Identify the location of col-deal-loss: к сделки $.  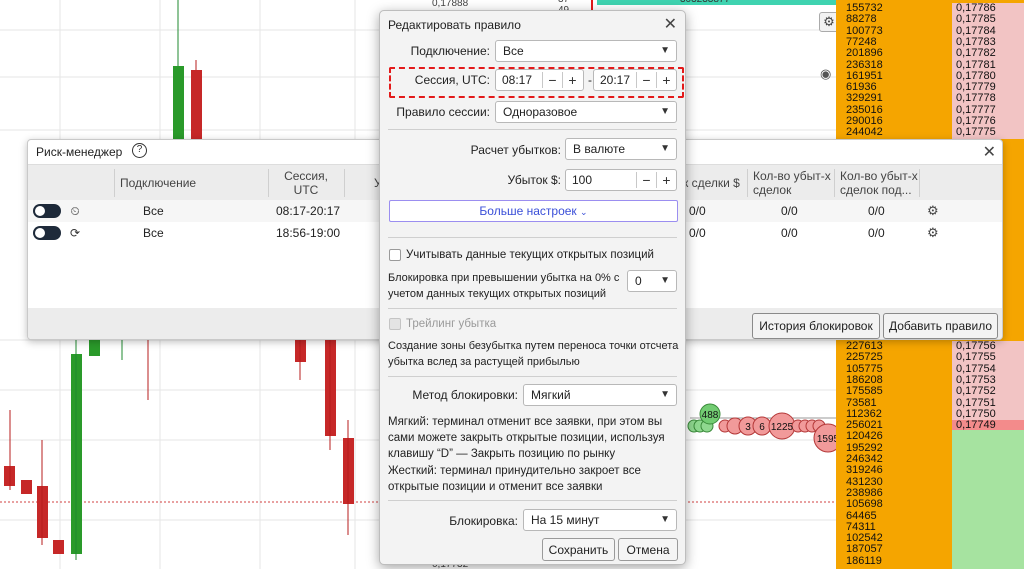
(713, 183).